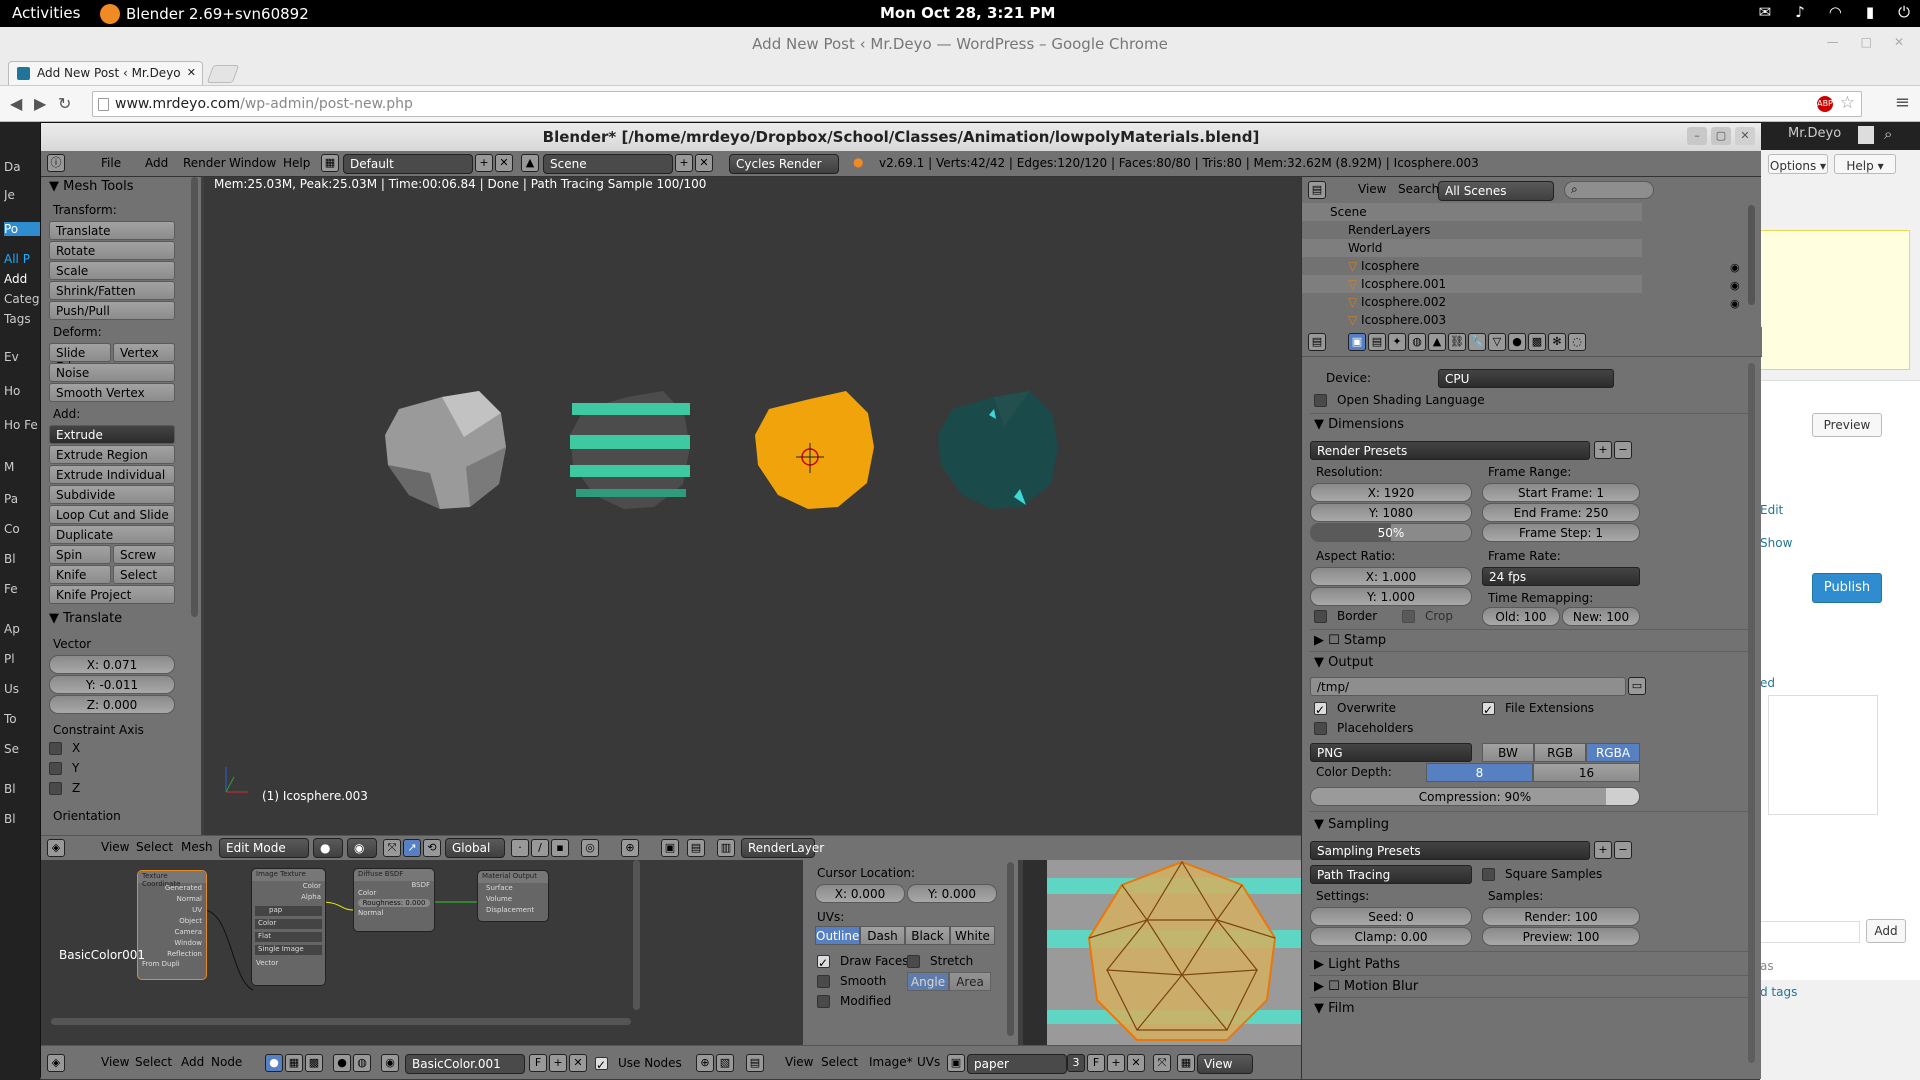 This screenshot has width=1920, height=1080. What do you see at coordinates (1372, 189) in the screenshot?
I see `outliner-view-menu: View` at bounding box center [1372, 189].